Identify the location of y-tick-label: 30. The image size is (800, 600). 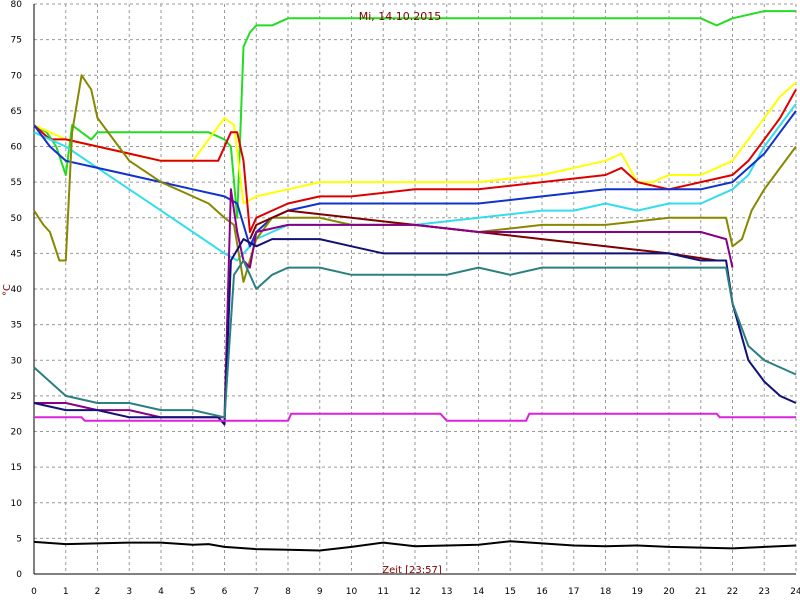
(17, 361).